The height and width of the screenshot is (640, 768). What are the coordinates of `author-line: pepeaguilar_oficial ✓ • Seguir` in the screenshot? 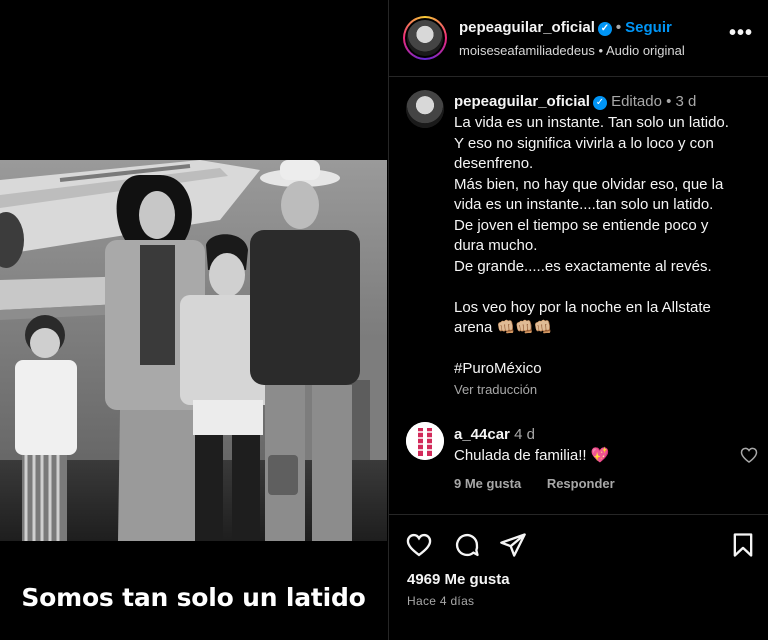 It's located at (565, 27).